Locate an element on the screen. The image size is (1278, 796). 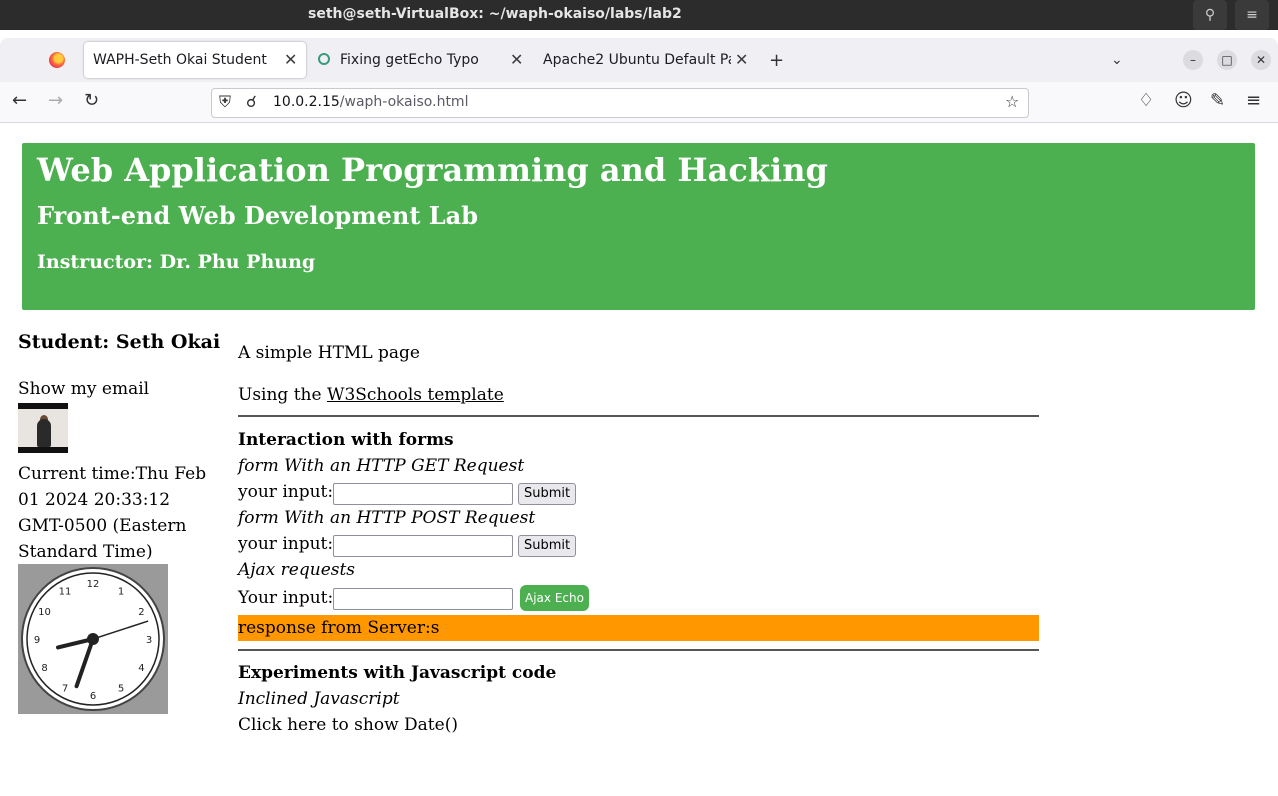
menu-icon: ≡ is located at coordinates (1252, 15).